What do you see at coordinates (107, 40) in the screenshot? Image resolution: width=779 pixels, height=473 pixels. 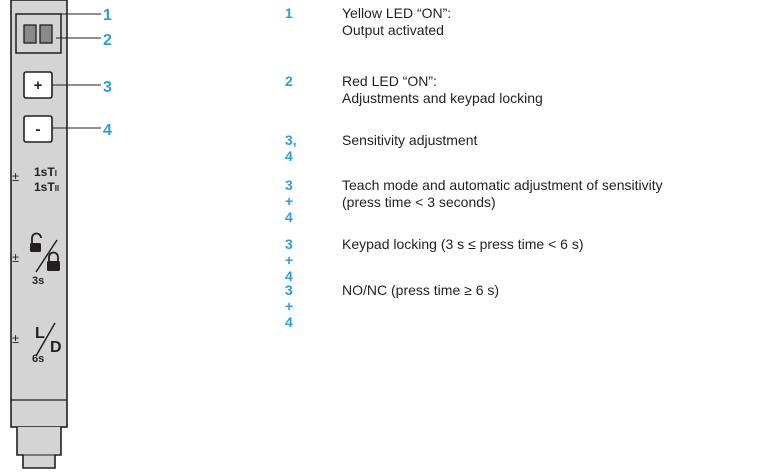 I see `callout-number: 2` at bounding box center [107, 40].